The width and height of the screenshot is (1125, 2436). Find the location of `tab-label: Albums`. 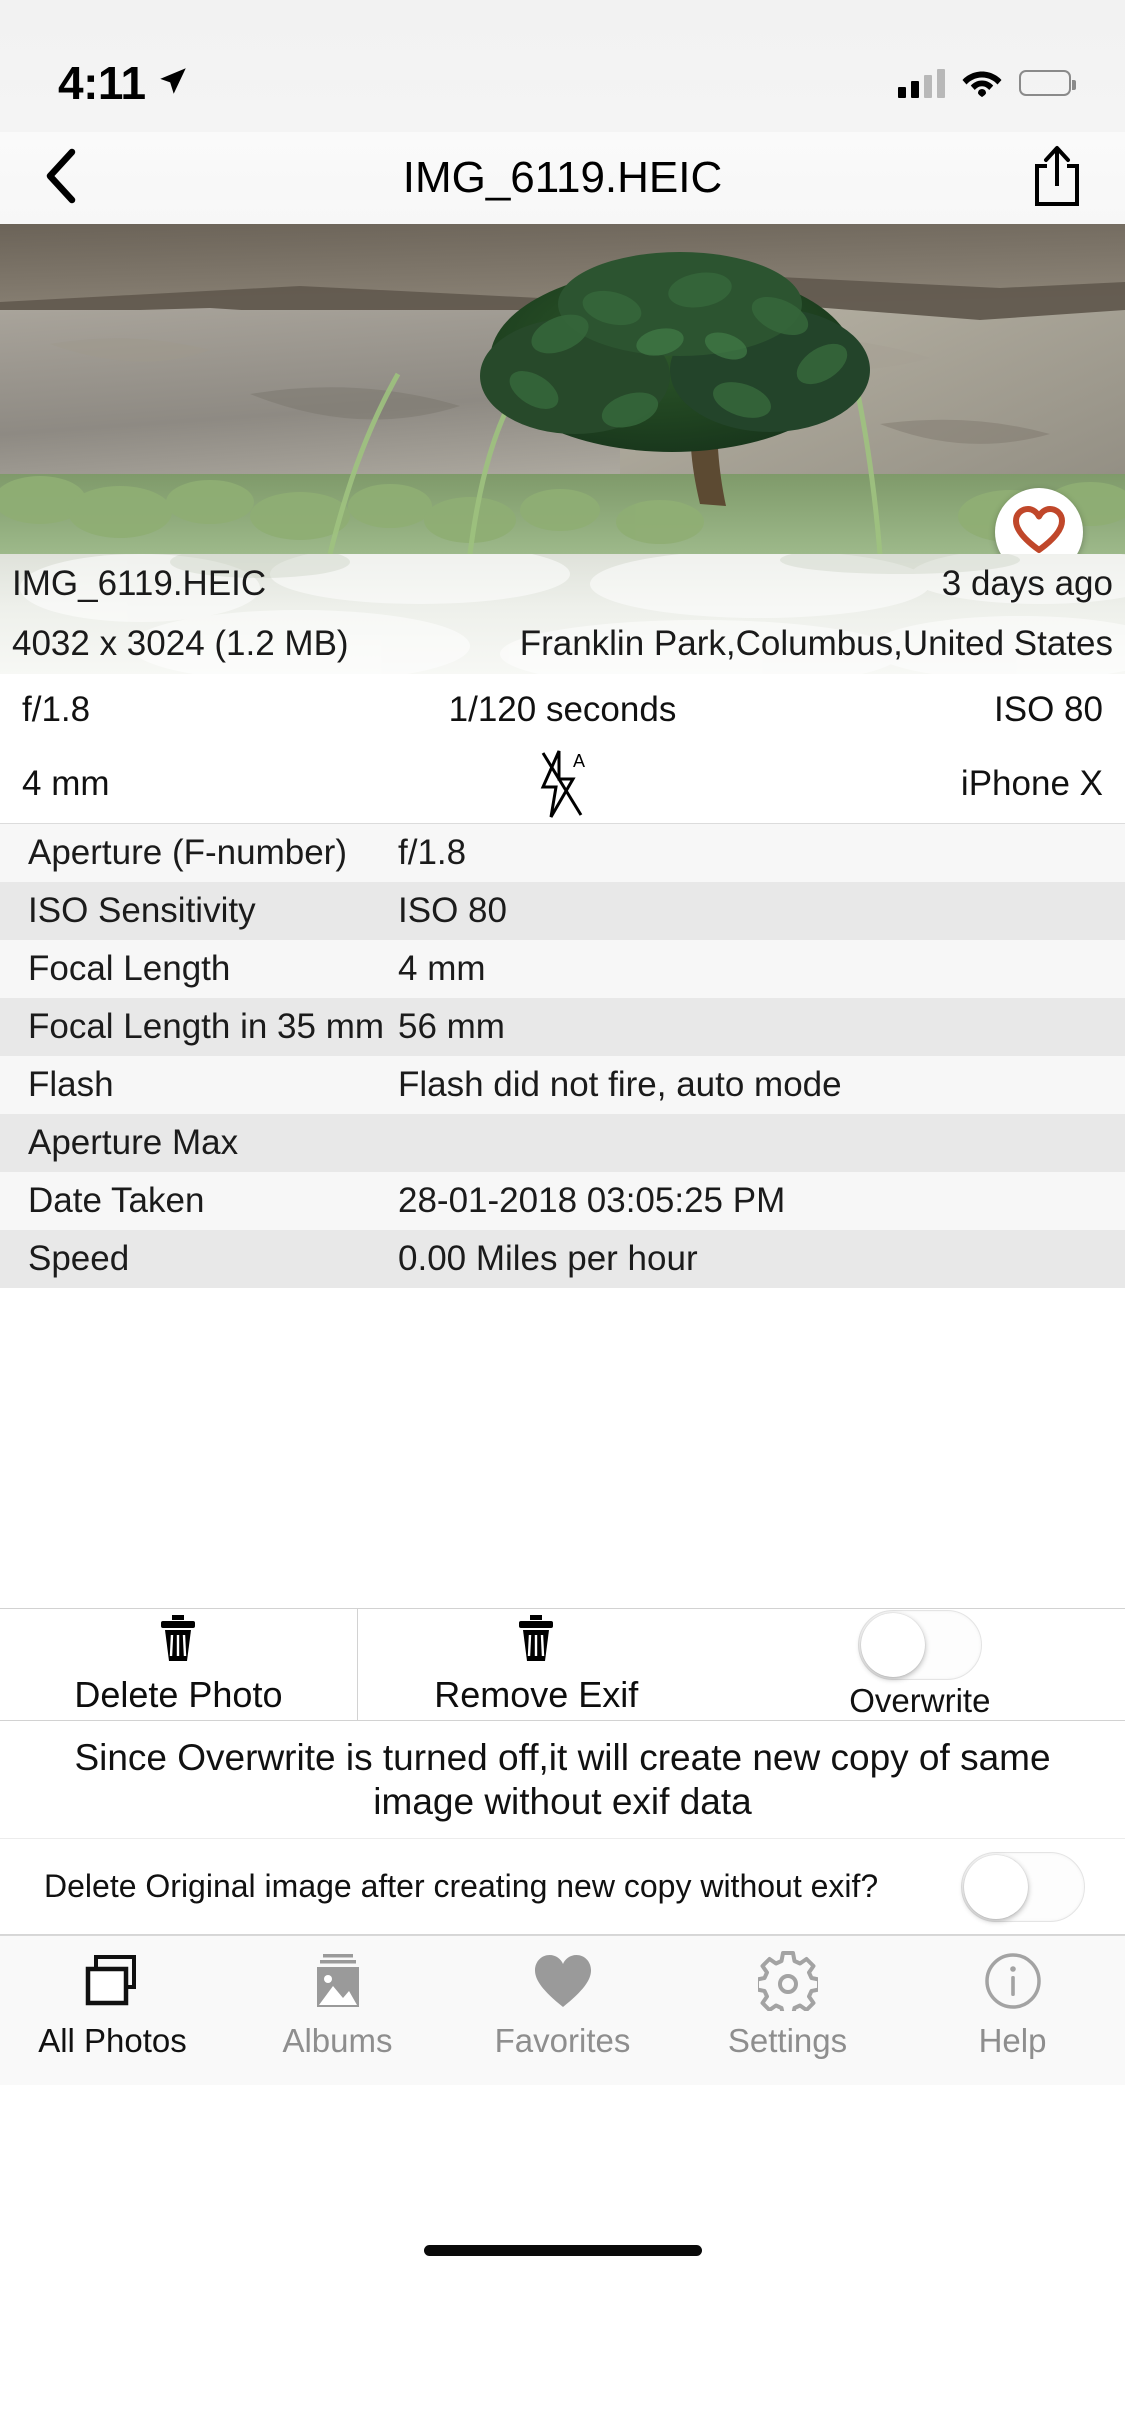

tab-label: Albums is located at coordinates (337, 2040).